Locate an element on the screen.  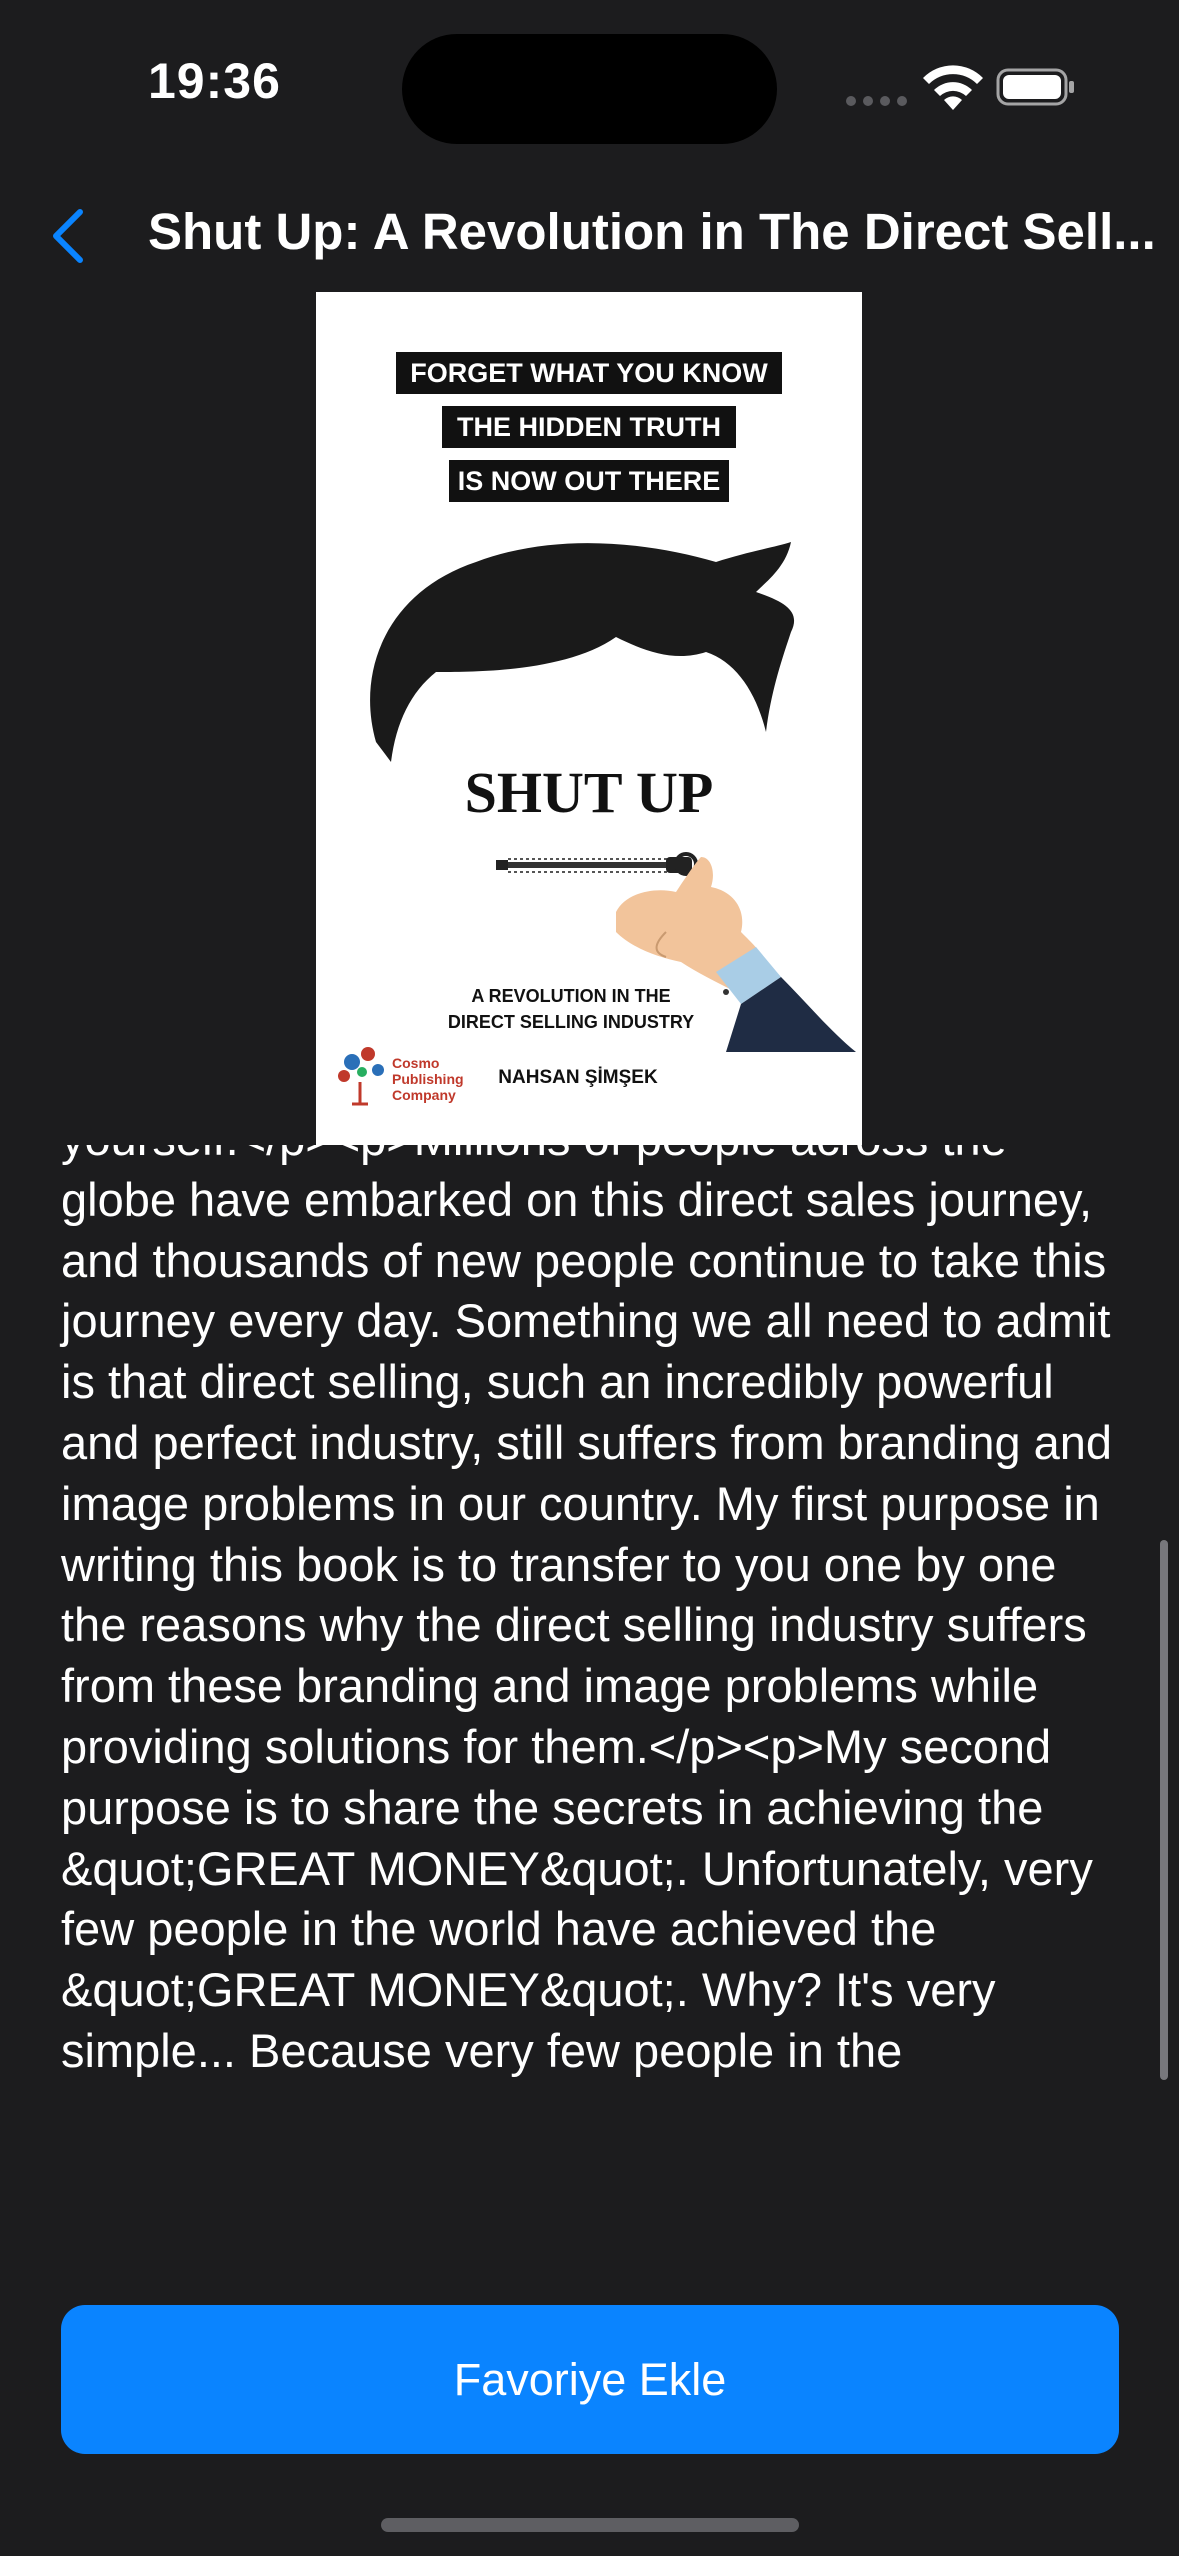
dynamic-island is located at coordinates (589, 89).